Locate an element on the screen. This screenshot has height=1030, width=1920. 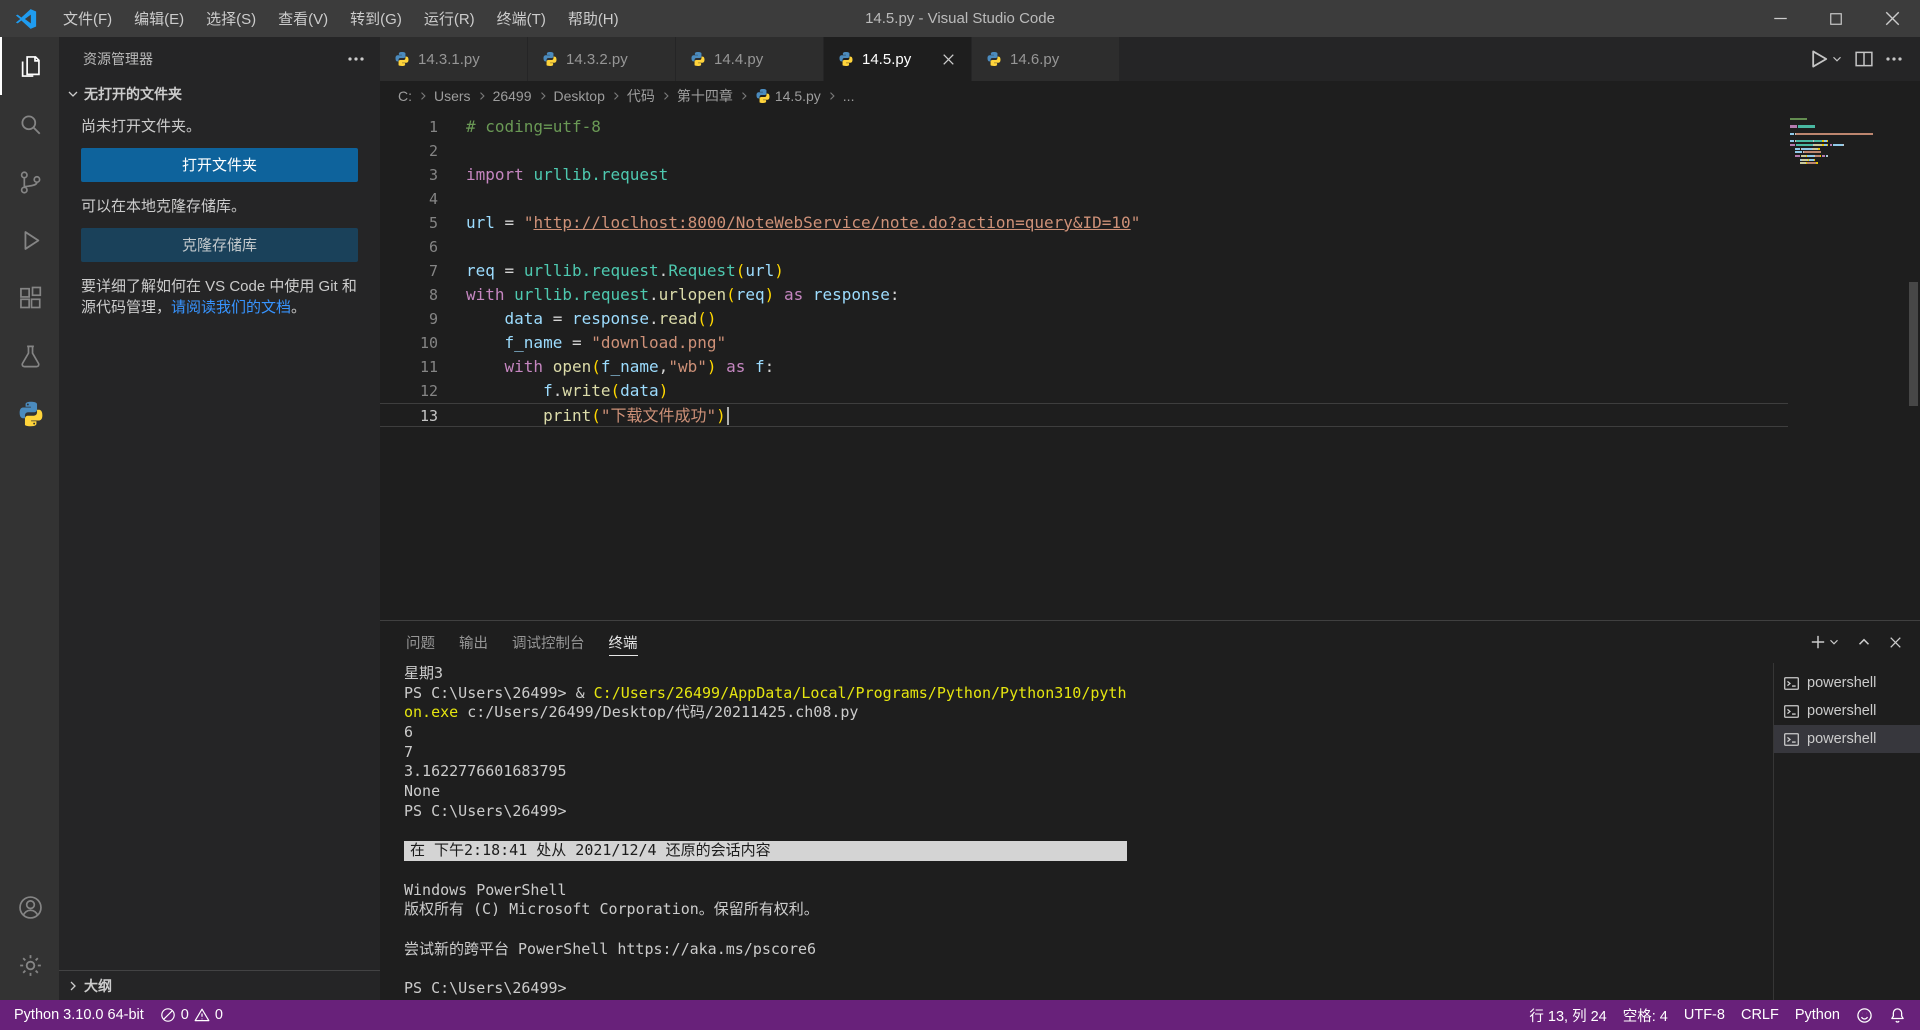
panel-tab: 终端 is located at coordinates (623, 642).